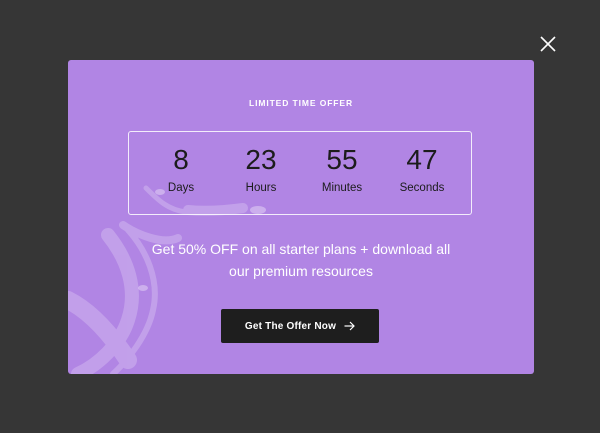  Describe the element at coordinates (342, 159) in the screenshot. I see `countdown-minutes-value: 55` at that location.